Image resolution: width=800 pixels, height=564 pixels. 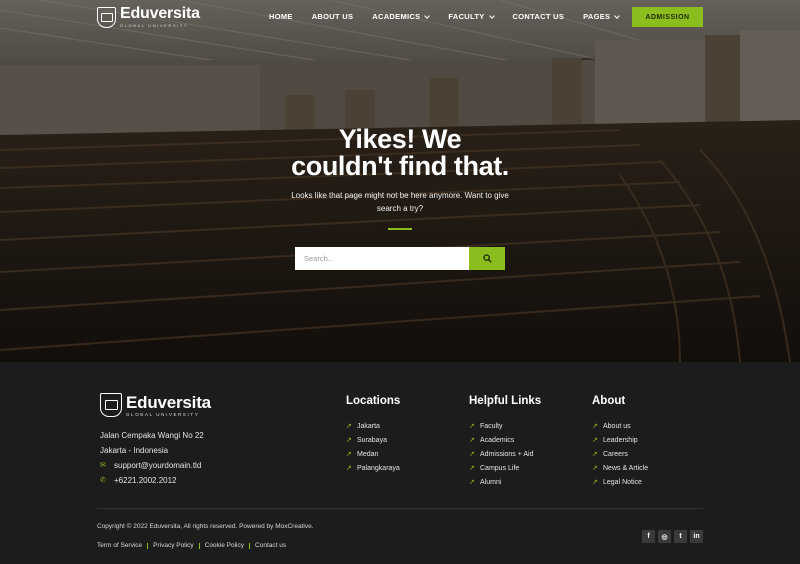 I want to click on twitter-icon: t, so click(x=680, y=536).